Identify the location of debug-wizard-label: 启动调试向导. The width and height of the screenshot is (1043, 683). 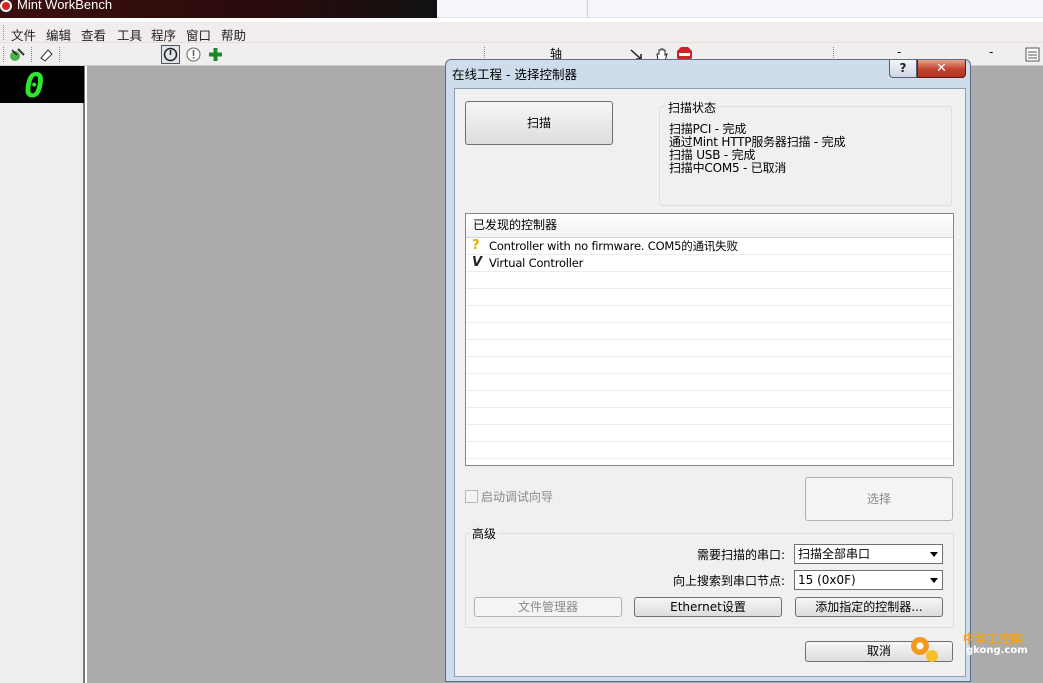
(517, 497).